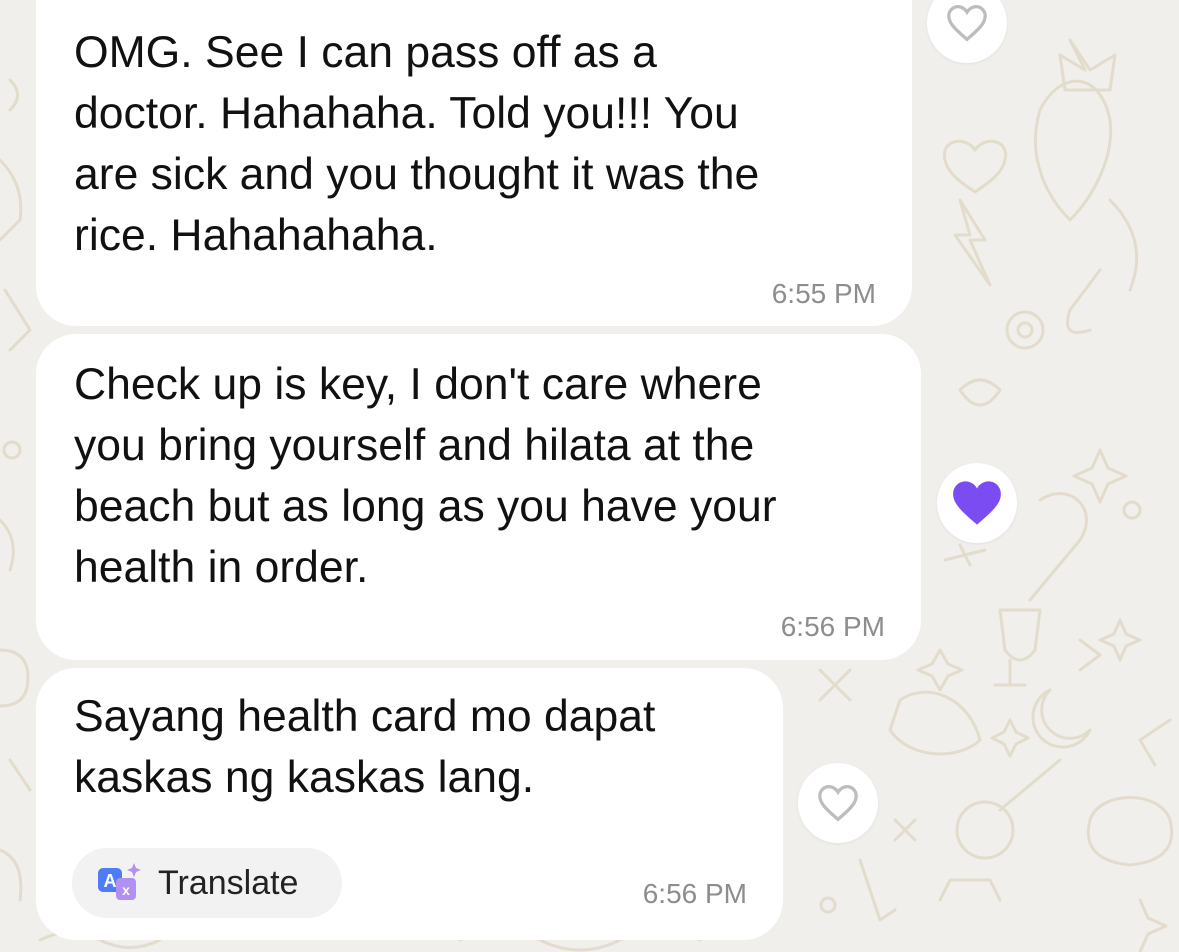  I want to click on heart-filled-icon, so click(977, 503).